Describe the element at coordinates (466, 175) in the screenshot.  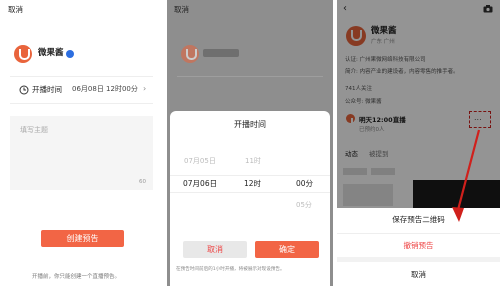
I see `annotation-arrow-icon` at that location.